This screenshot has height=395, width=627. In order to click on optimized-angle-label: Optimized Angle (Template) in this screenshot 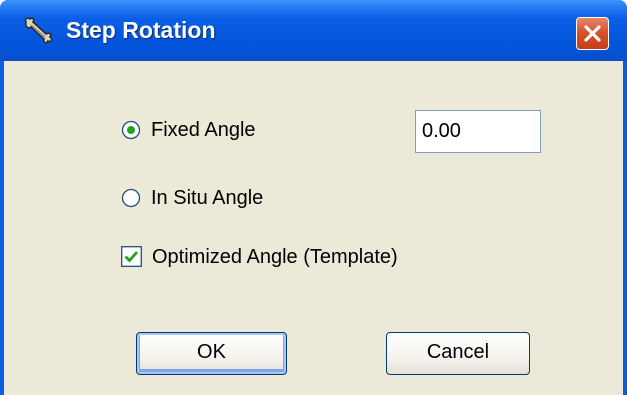, I will do `click(275, 257)`.